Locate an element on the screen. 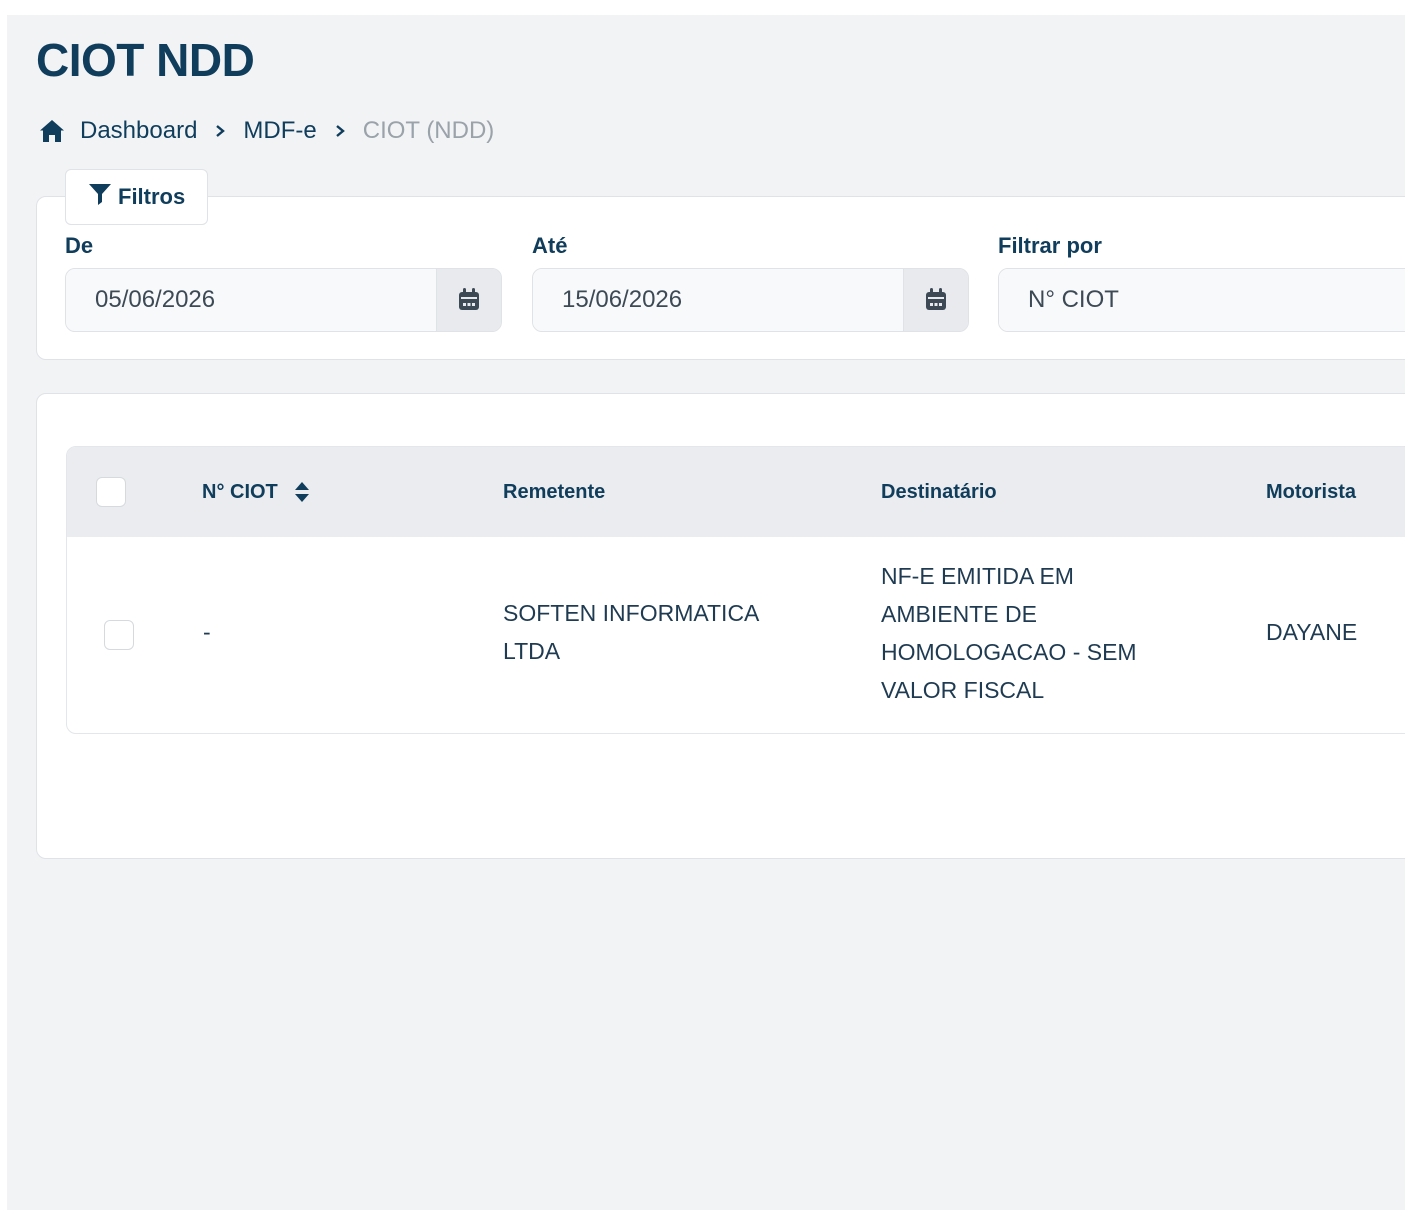 The image size is (1405, 1210). breadcrumb: Dashboard MDF-e CIOT (NDD) is located at coordinates (266, 131).